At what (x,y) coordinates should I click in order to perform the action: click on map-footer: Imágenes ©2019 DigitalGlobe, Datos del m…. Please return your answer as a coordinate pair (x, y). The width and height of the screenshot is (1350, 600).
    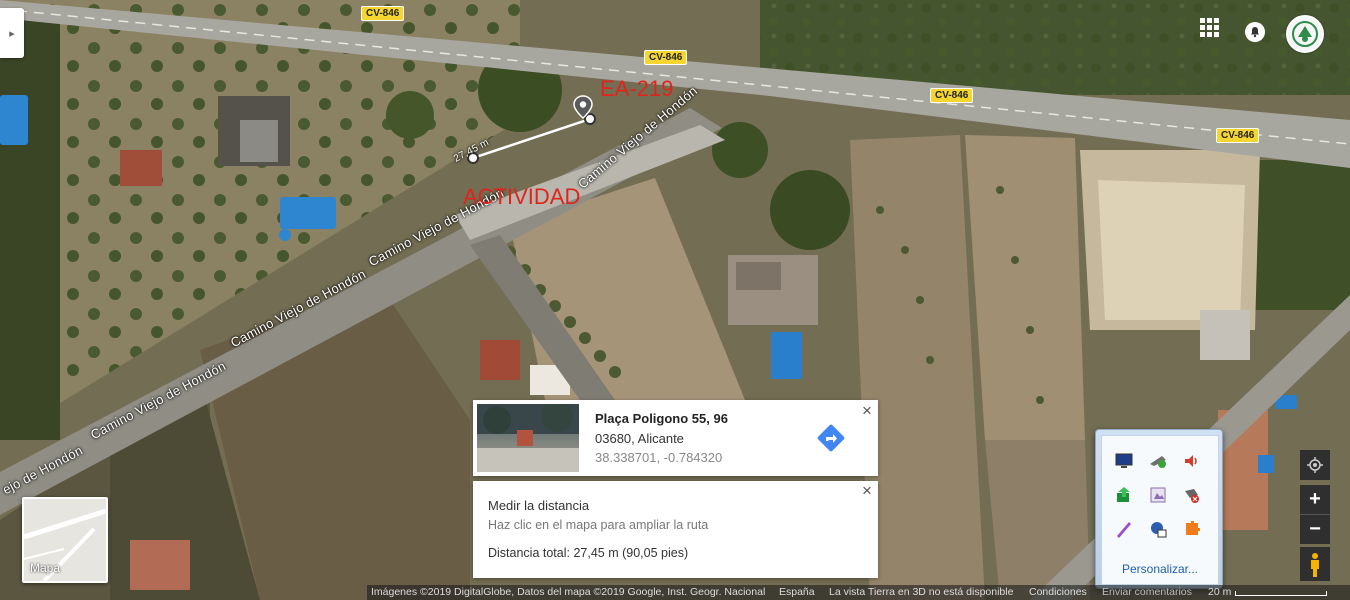
    Looking at the image, I should click on (858, 592).